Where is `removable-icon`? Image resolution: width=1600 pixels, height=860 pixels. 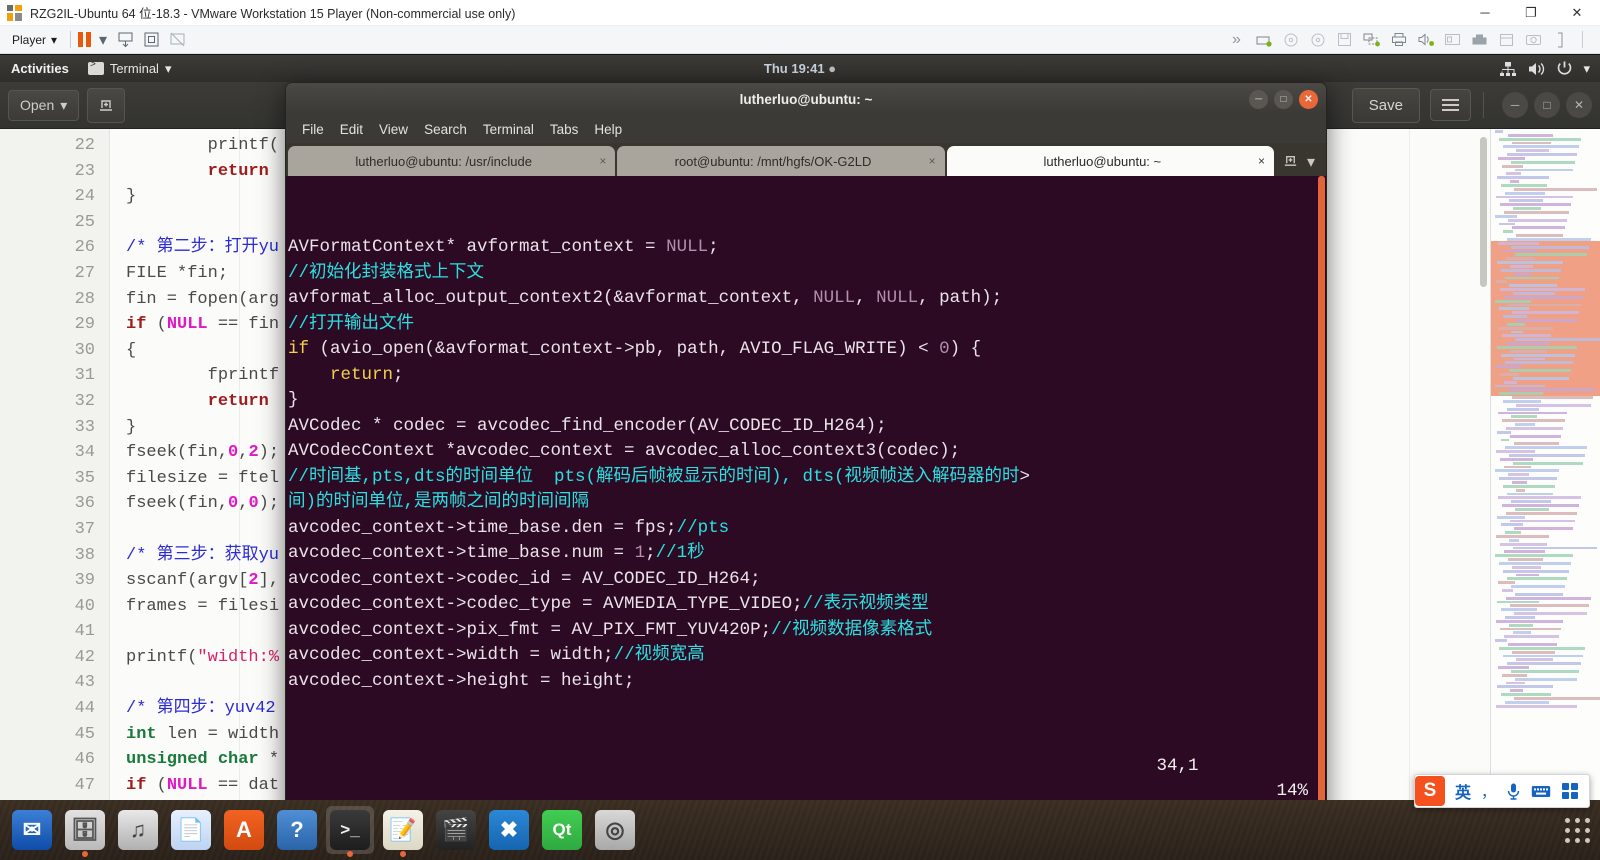
removable-icon is located at coordinates (1506, 40).